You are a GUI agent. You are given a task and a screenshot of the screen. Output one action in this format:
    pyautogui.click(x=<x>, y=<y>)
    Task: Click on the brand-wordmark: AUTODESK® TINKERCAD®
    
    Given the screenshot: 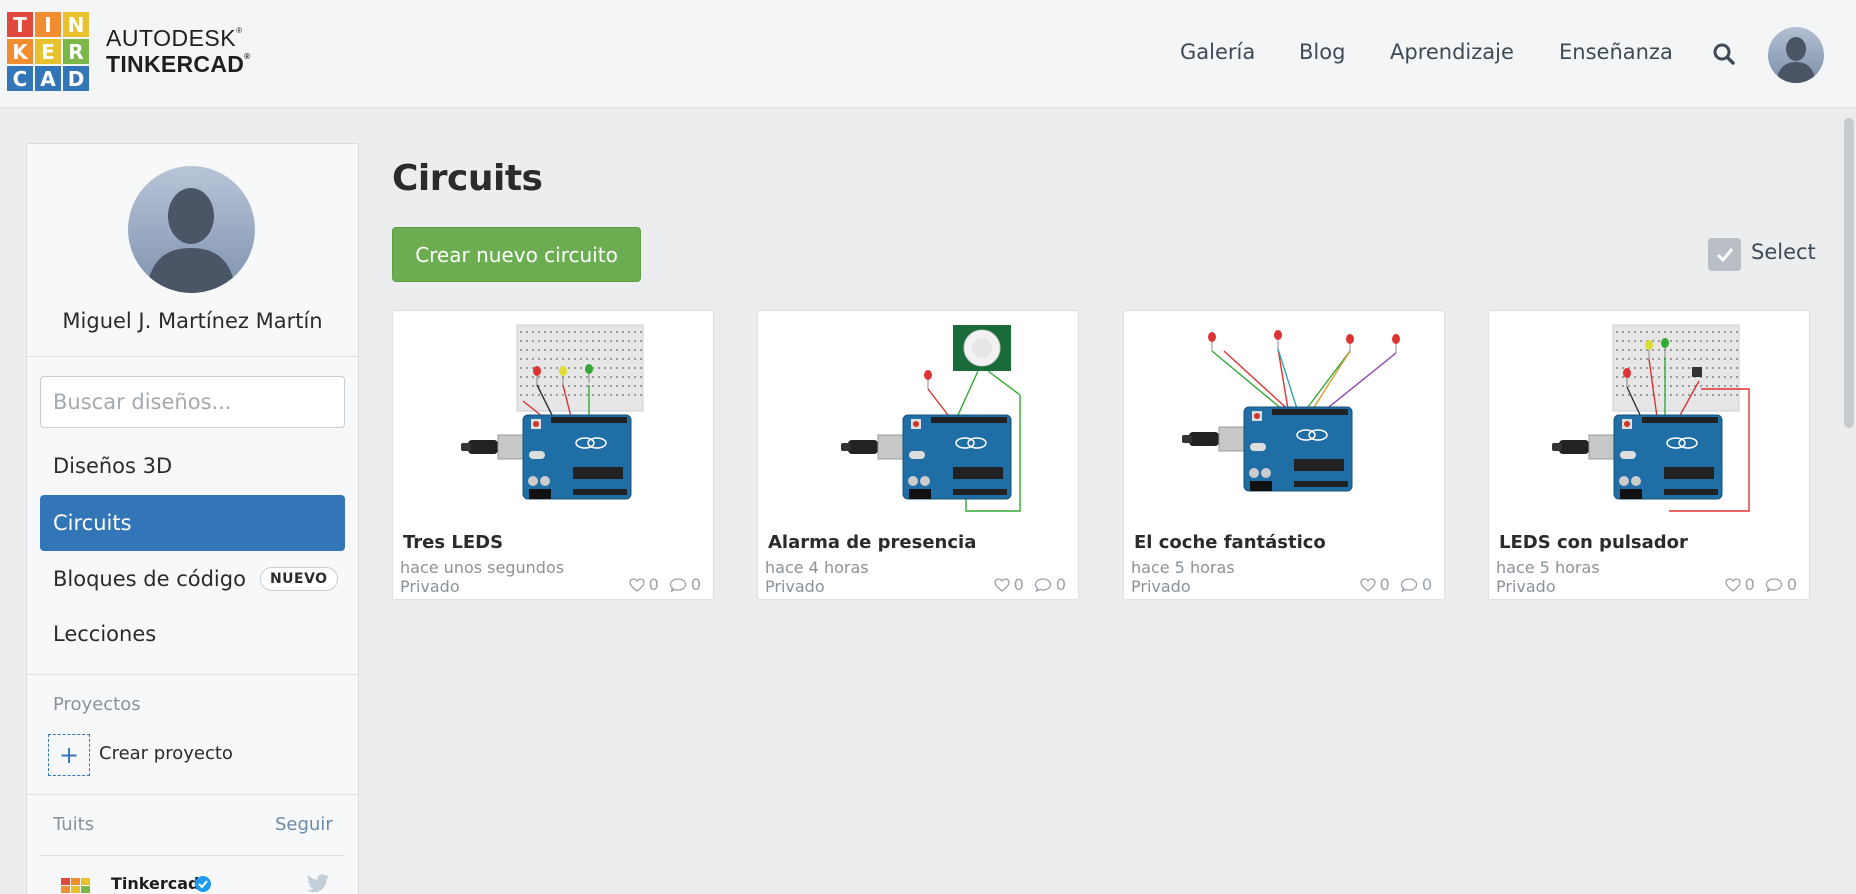 What is the action you would take?
    pyautogui.click(x=178, y=51)
    